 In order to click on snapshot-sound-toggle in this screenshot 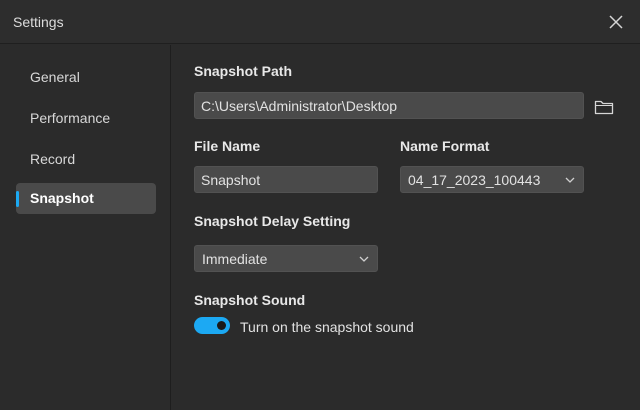, I will do `click(212, 325)`.